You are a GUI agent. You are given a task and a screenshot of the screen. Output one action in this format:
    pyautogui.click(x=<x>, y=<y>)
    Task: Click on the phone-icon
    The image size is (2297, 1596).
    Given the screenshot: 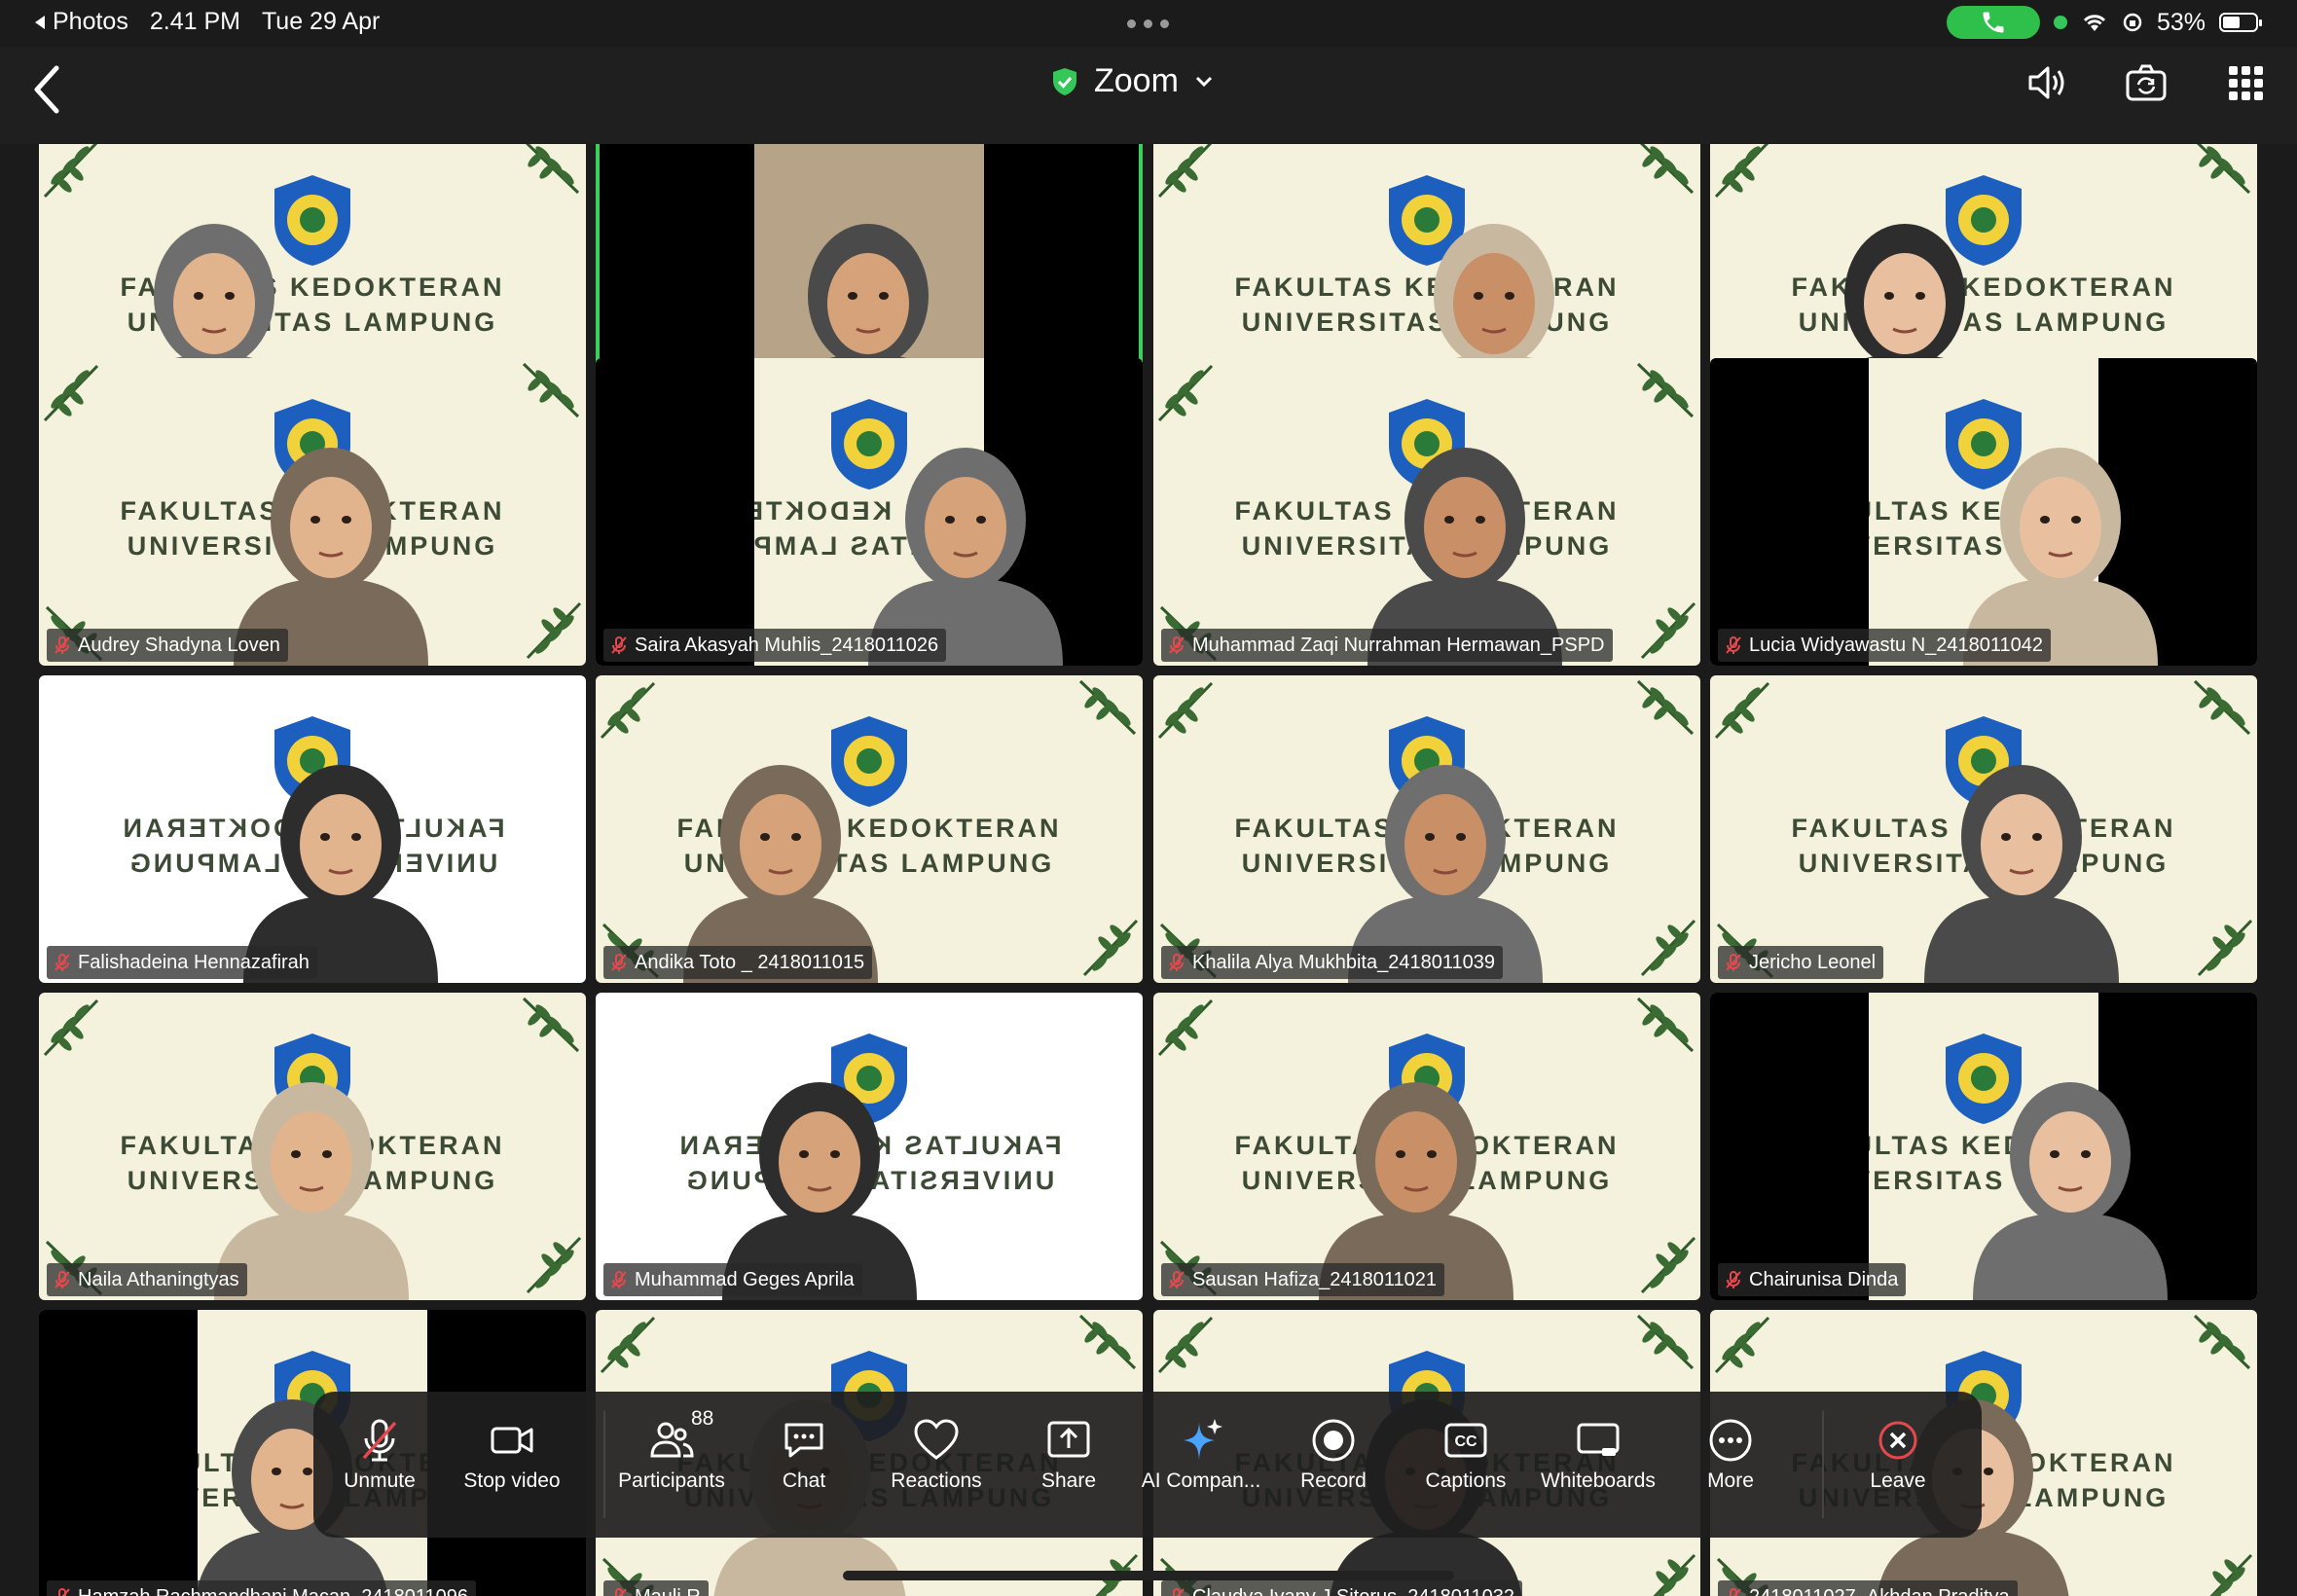 What is the action you would take?
    pyautogui.click(x=1993, y=22)
    